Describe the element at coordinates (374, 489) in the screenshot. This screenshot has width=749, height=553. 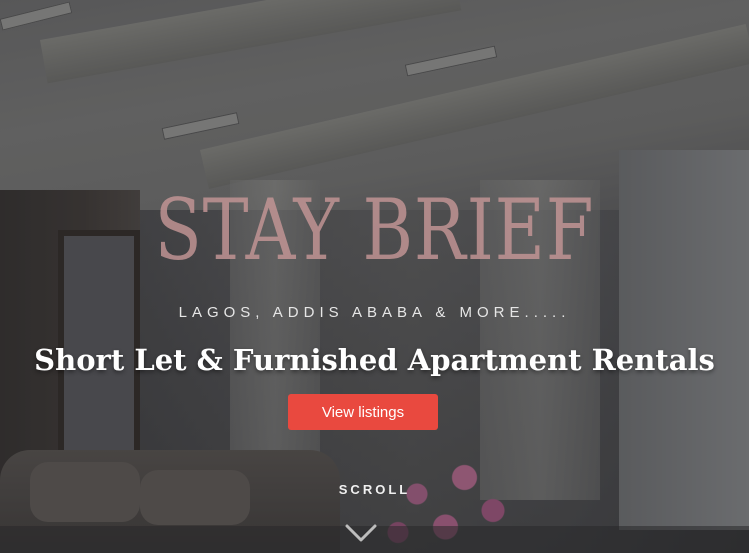
I see `scroll-label: SCROLL` at that location.